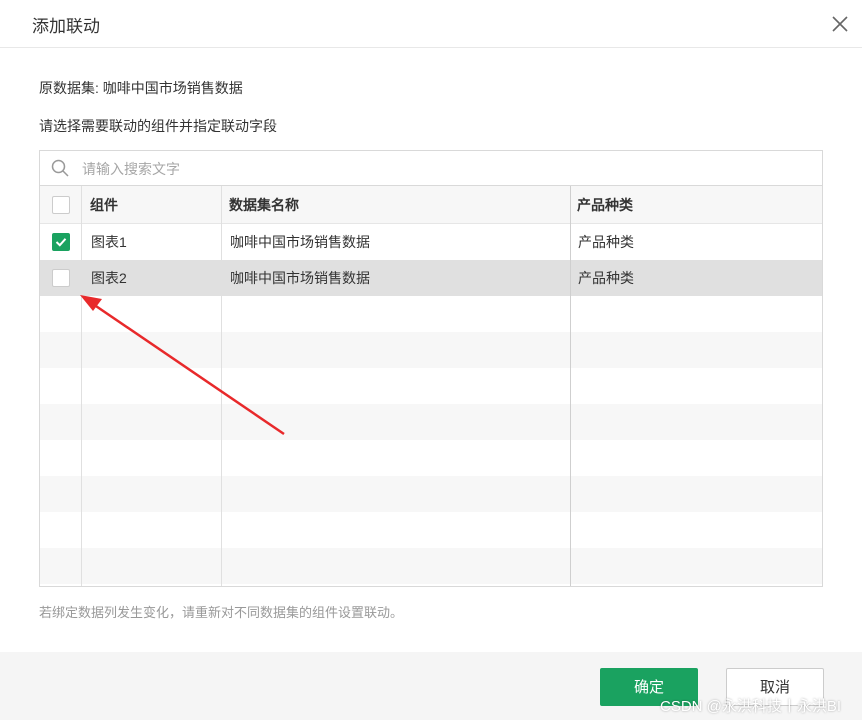 This screenshot has width=862, height=720. What do you see at coordinates (66, 26) in the screenshot?
I see `dialog-title: 添加联动` at bounding box center [66, 26].